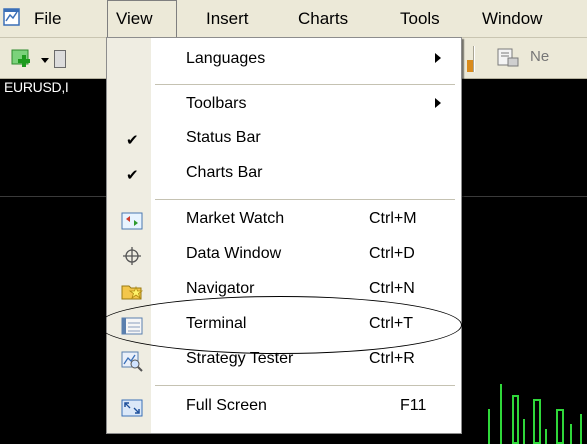  What do you see at coordinates (132, 292) in the screenshot?
I see `navigator-icon` at bounding box center [132, 292].